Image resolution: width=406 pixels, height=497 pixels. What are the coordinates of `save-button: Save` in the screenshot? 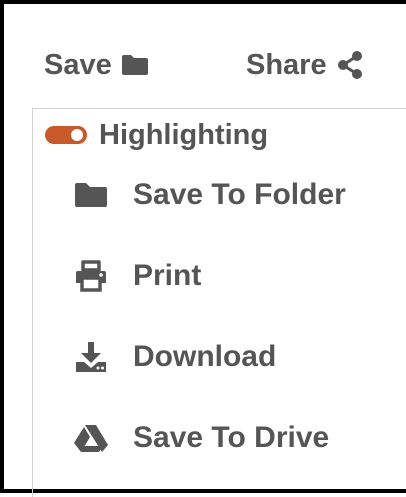 It's located at (96, 65).